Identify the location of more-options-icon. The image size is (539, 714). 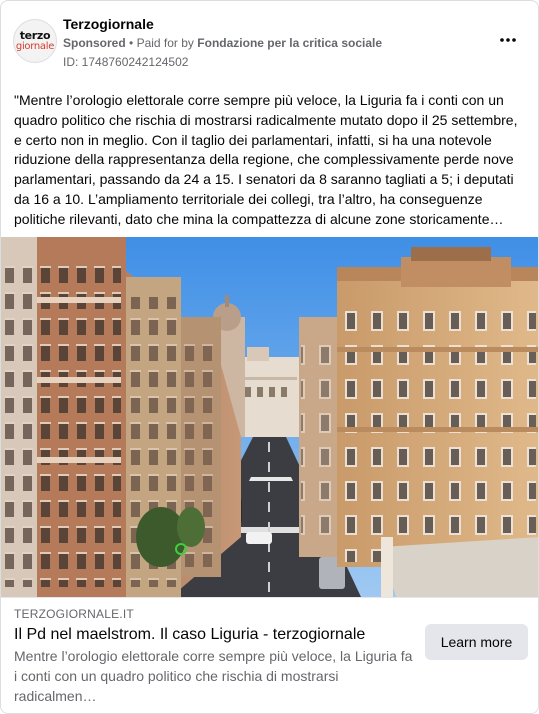
(508, 41).